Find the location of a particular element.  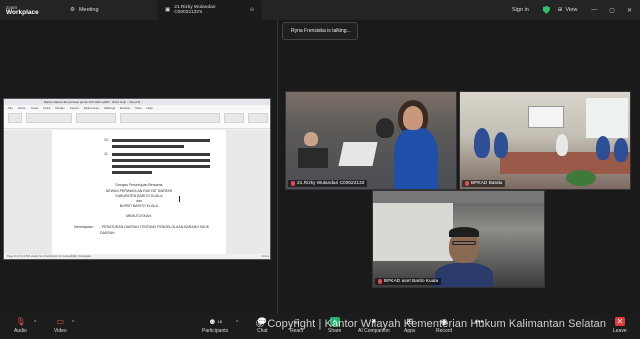

meeting-icon: ⚙ is located at coordinates (72, 10).